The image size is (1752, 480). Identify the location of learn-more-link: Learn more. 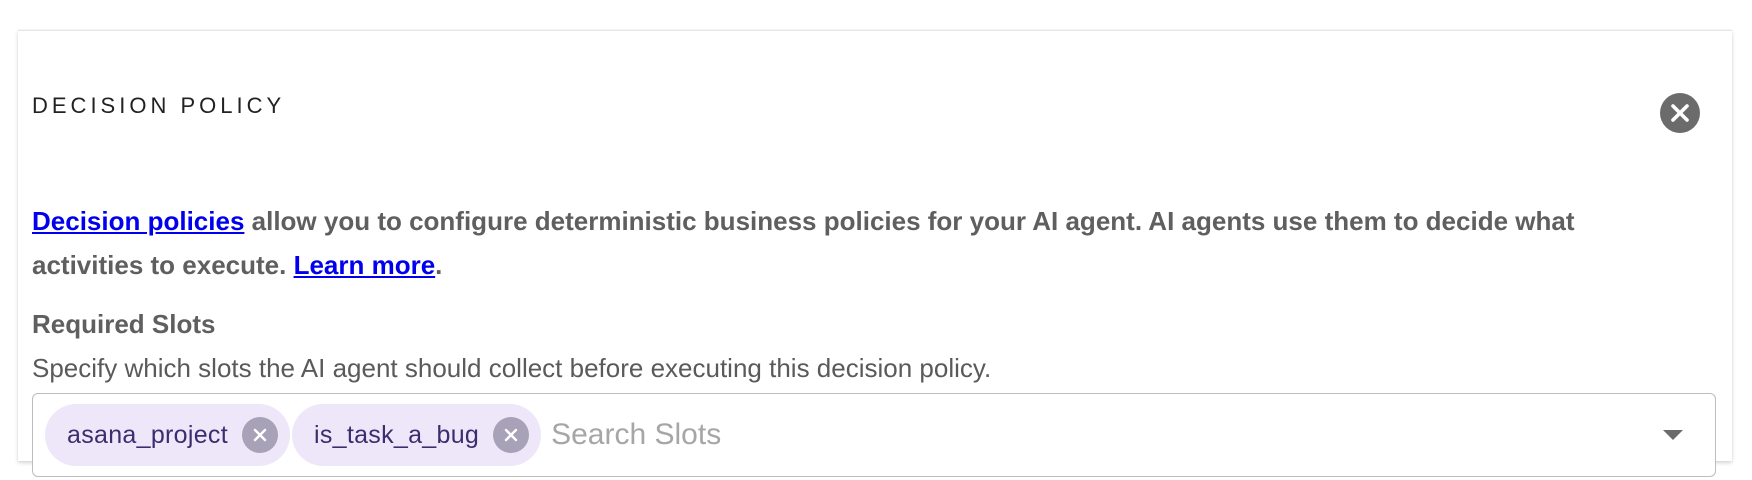
(365, 265).